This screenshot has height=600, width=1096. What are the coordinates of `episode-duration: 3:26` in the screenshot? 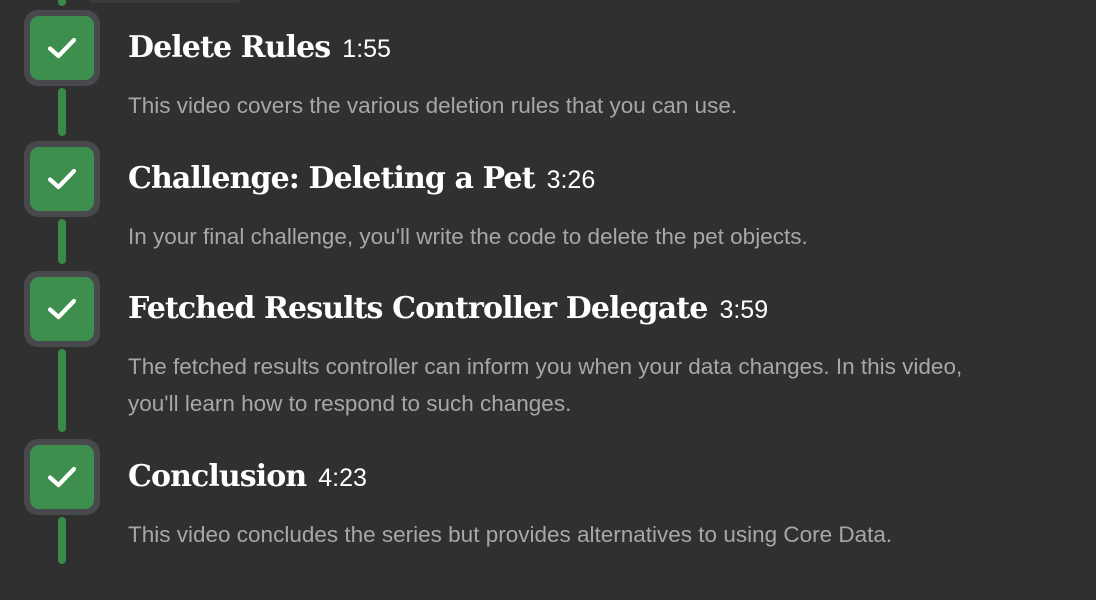 It's located at (571, 180).